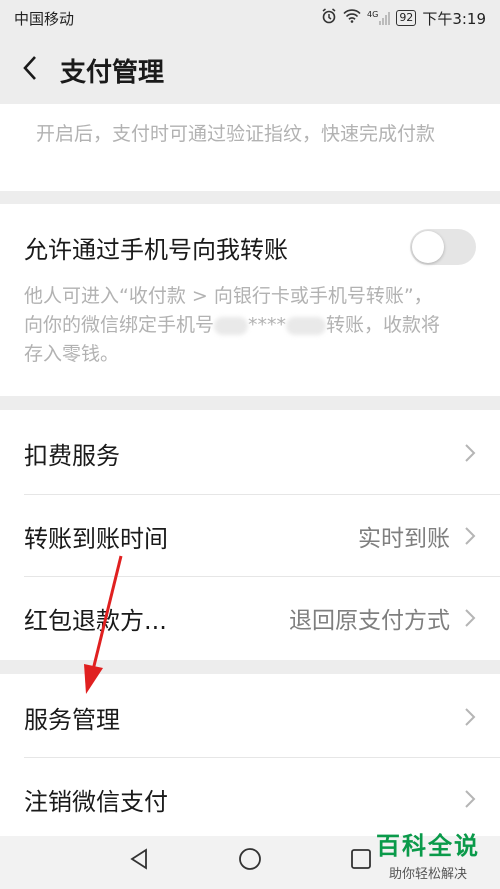 This screenshot has height=889, width=500. What do you see at coordinates (369, 621) in the screenshot?
I see `red-packet-refund-value: 退回原支付方式` at bounding box center [369, 621].